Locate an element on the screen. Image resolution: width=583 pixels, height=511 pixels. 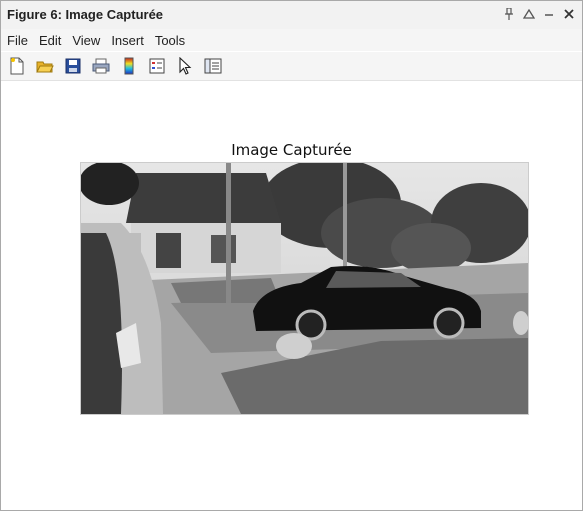
print-icon is located at coordinates (101, 66).